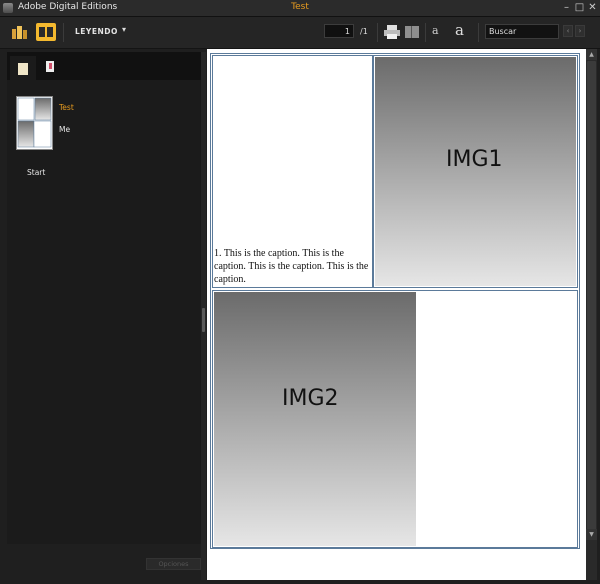 Image resolution: width=600 pixels, height=584 pixels. Describe the element at coordinates (104, 66) in the screenshot. I see `sidebar-tabs` at that location.